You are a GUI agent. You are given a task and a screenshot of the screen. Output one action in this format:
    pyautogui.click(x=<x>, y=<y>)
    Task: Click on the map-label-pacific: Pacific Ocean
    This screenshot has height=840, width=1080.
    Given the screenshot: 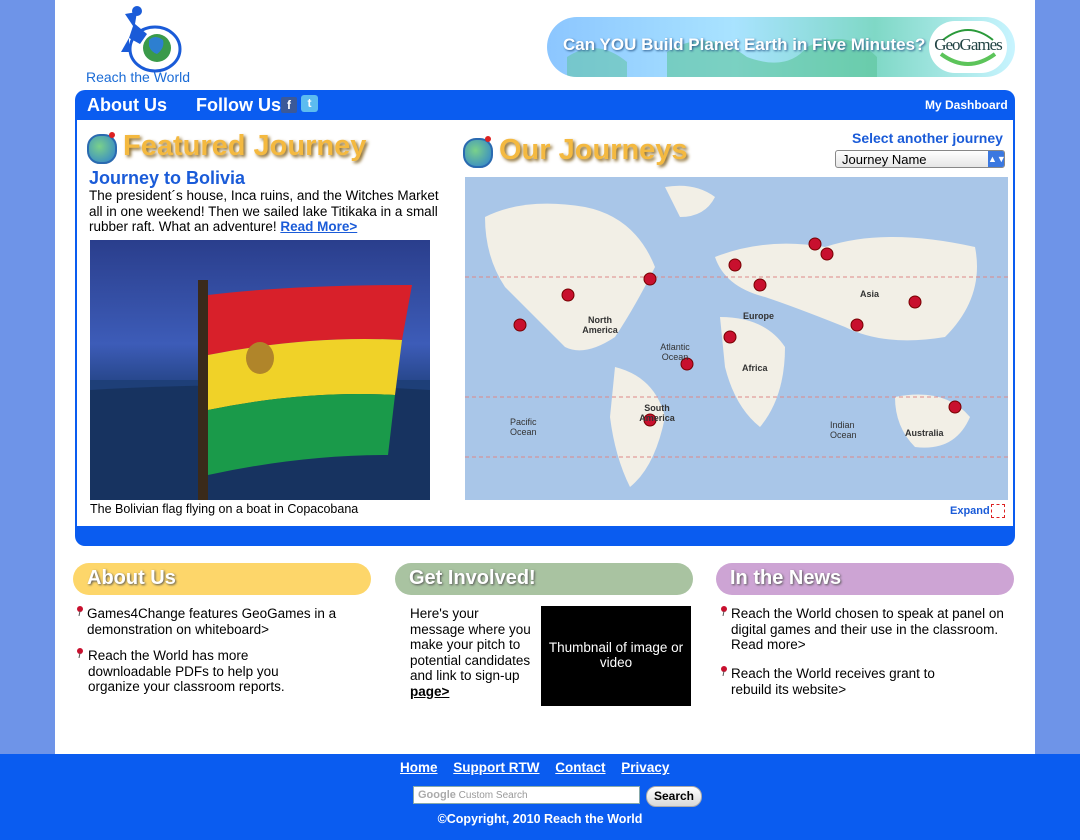 What is the action you would take?
    pyautogui.click(x=523, y=427)
    